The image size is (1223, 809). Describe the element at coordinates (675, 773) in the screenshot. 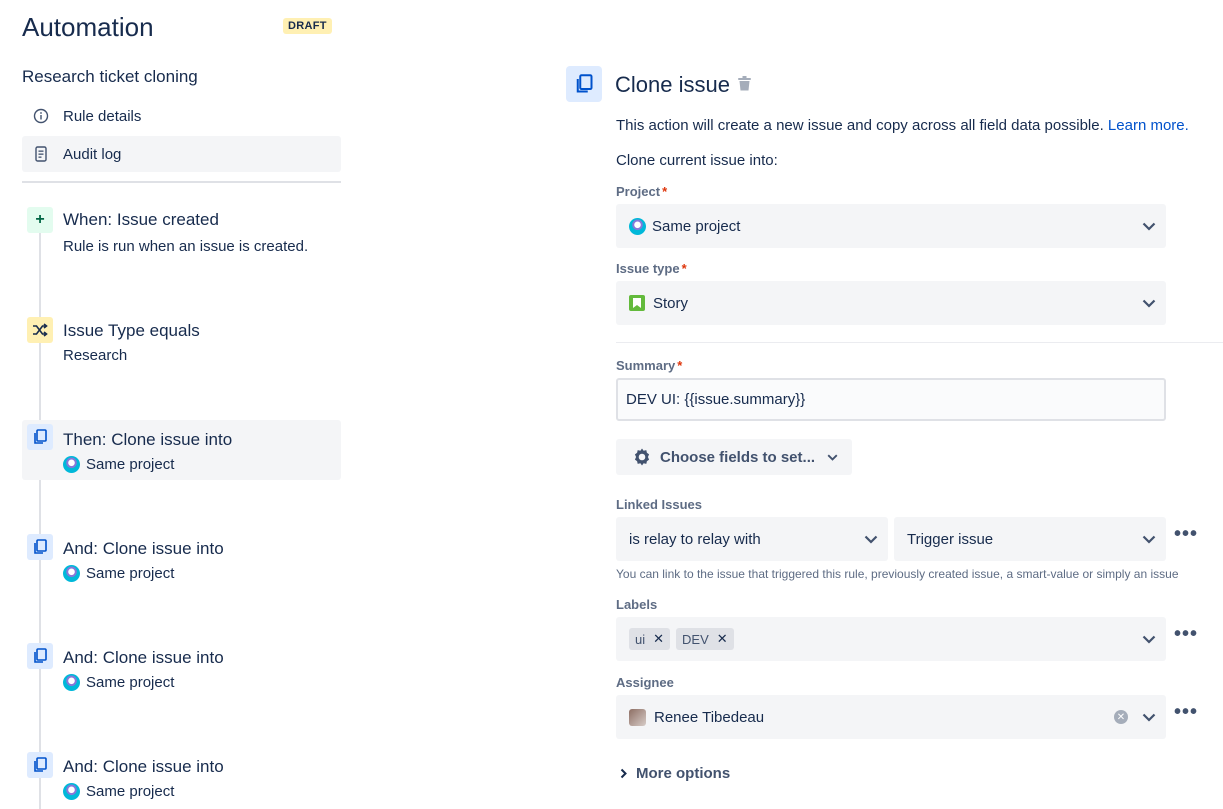

I see `more-options-toggle: More options` at that location.